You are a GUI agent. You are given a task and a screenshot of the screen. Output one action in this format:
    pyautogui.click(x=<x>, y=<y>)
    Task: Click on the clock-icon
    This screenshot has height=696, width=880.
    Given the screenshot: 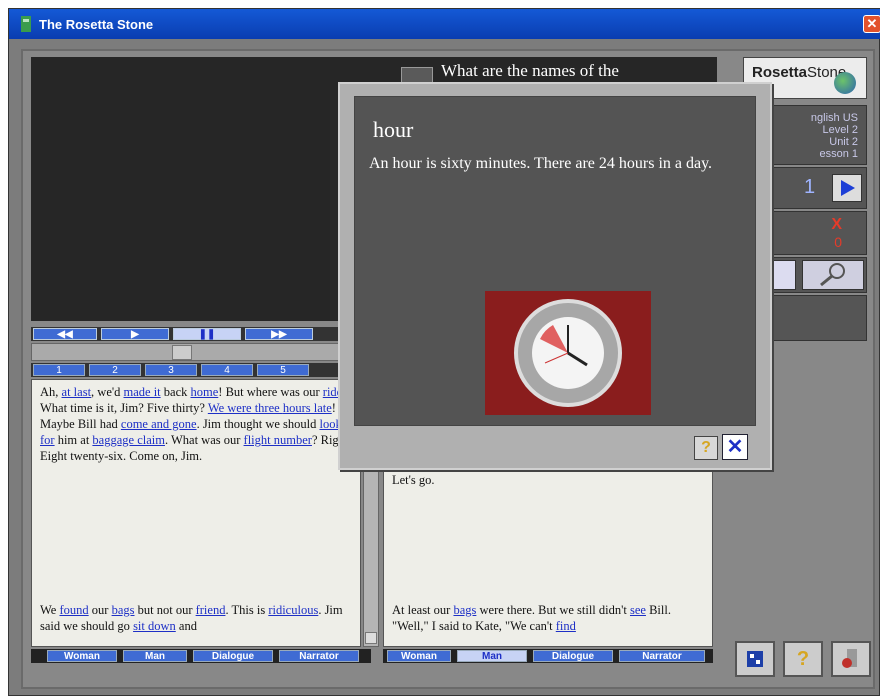 What is the action you would take?
    pyautogui.click(x=568, y=353)
    